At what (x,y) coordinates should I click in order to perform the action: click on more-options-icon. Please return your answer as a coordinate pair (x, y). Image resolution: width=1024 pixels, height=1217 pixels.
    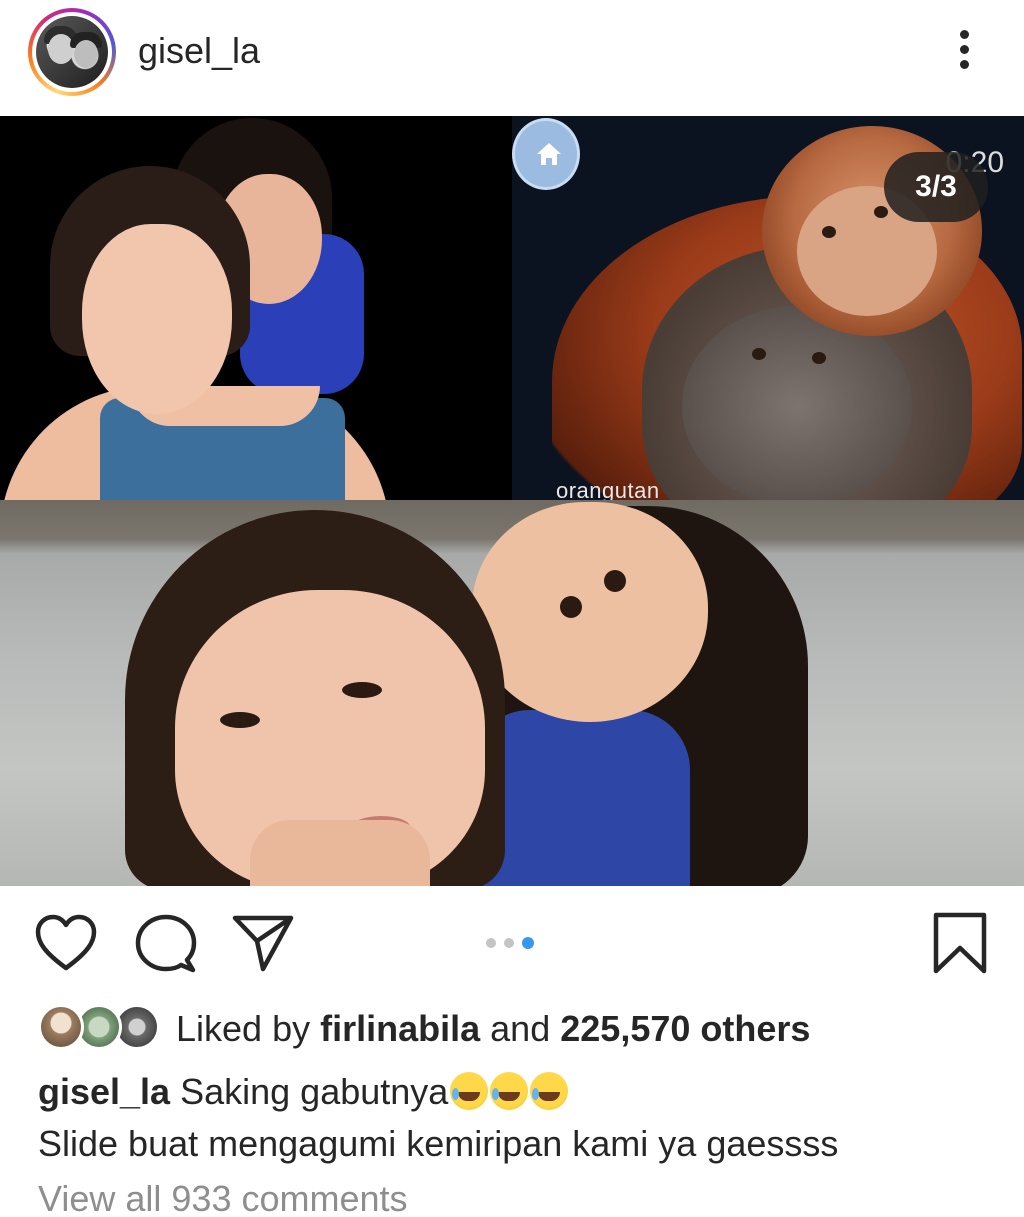
    Looking at the image, I should click on (964, 53).